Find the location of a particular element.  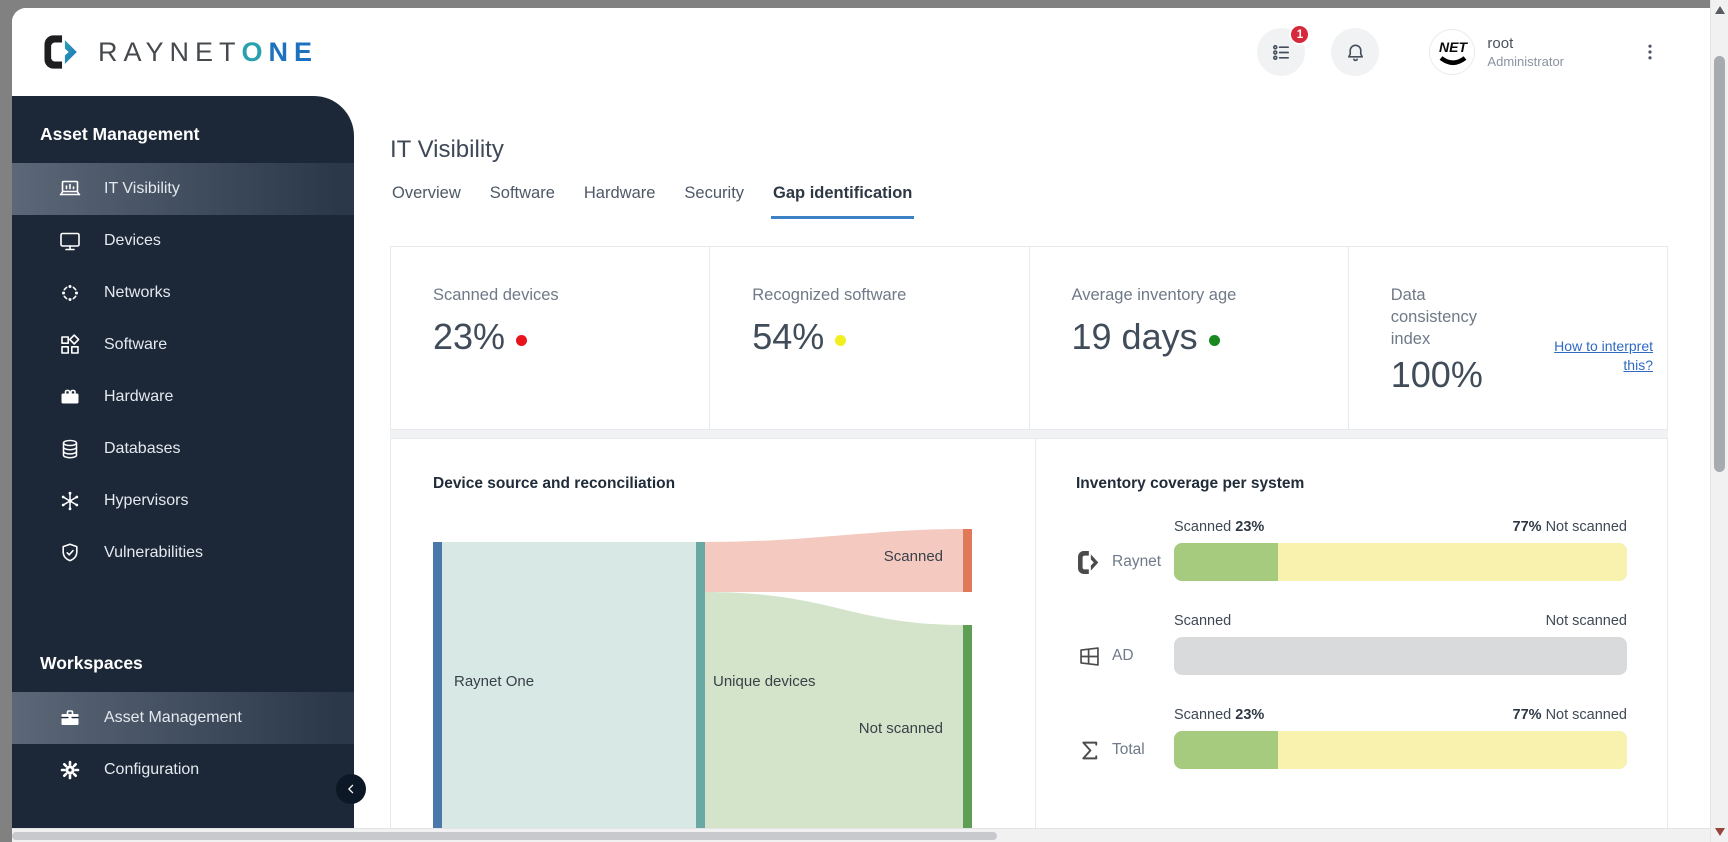

sidebar-item-configuration: Configuration is located at coordinates (183, 770).